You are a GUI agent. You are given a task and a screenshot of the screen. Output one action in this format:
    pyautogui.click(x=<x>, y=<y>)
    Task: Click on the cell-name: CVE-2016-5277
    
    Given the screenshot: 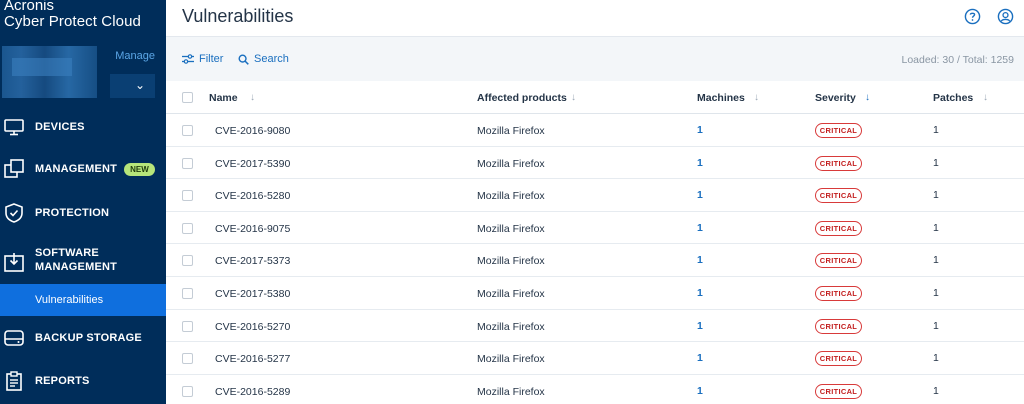 What is the action you would take?
    pyautogui.click(x=253, y=359)
    